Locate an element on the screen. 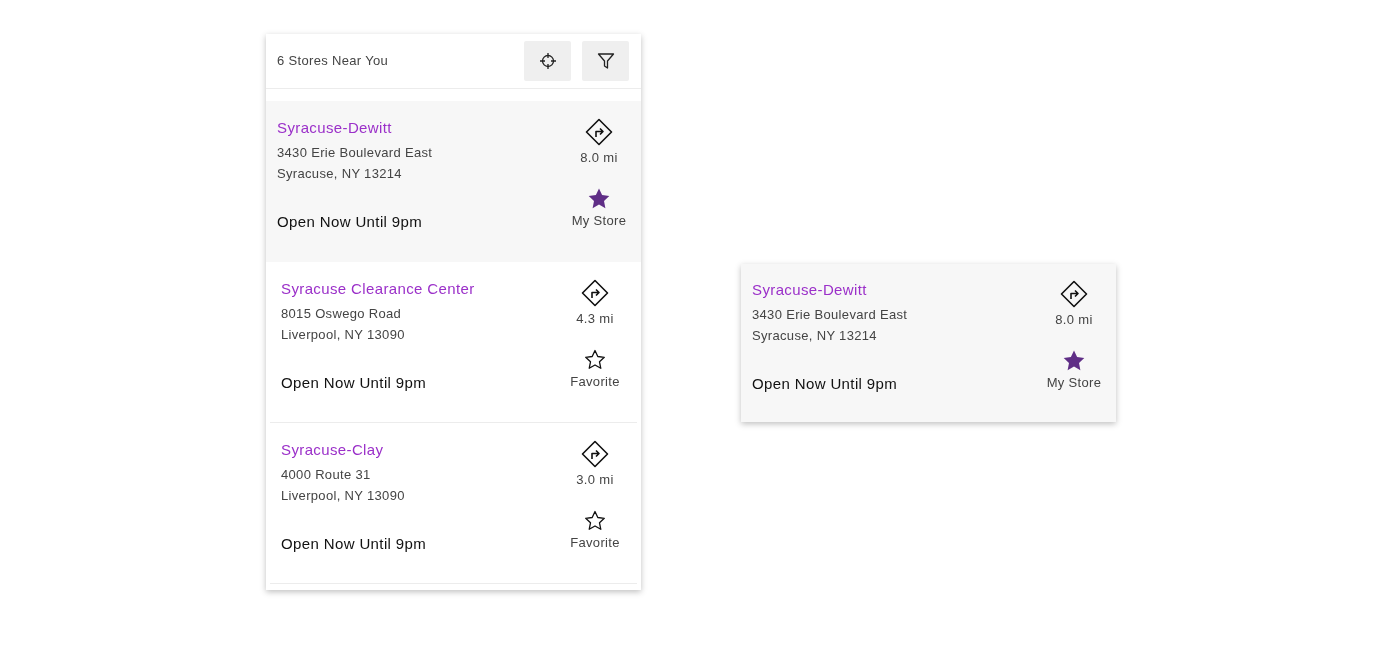  crosshair-icon is located at coordinates (547, 61).